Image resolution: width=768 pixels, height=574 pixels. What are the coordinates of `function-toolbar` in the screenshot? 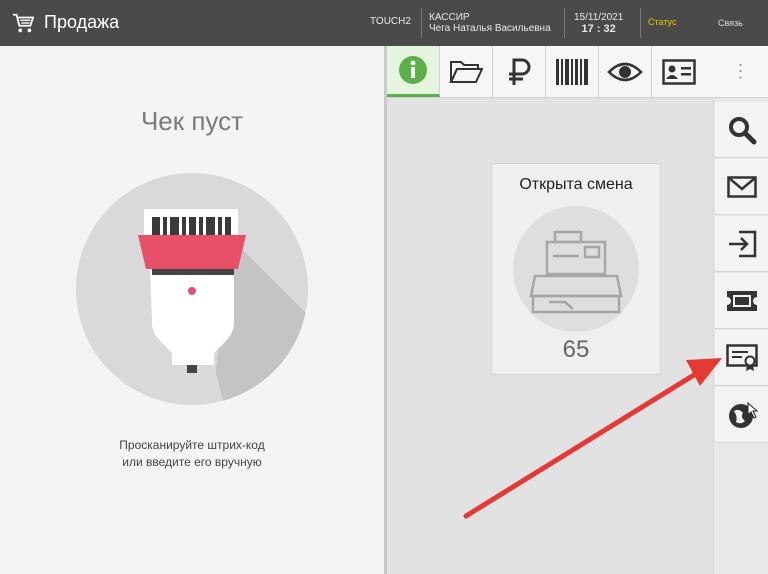 It's located at (550, 72).